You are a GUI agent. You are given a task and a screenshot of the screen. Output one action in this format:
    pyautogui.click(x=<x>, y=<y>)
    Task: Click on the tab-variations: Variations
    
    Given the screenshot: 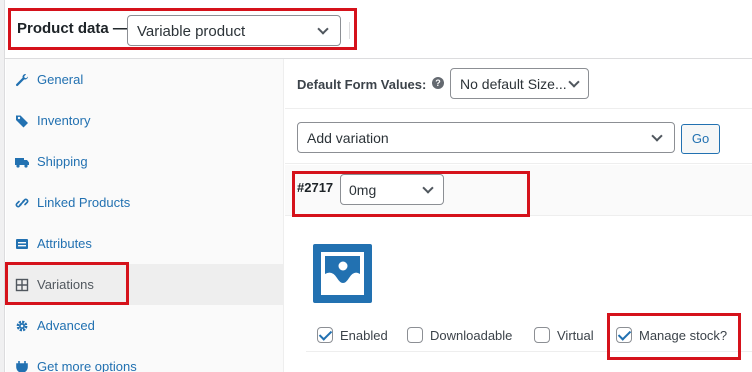 What is the action you would take?
    pyautogui.click(x=144, y=284)
    